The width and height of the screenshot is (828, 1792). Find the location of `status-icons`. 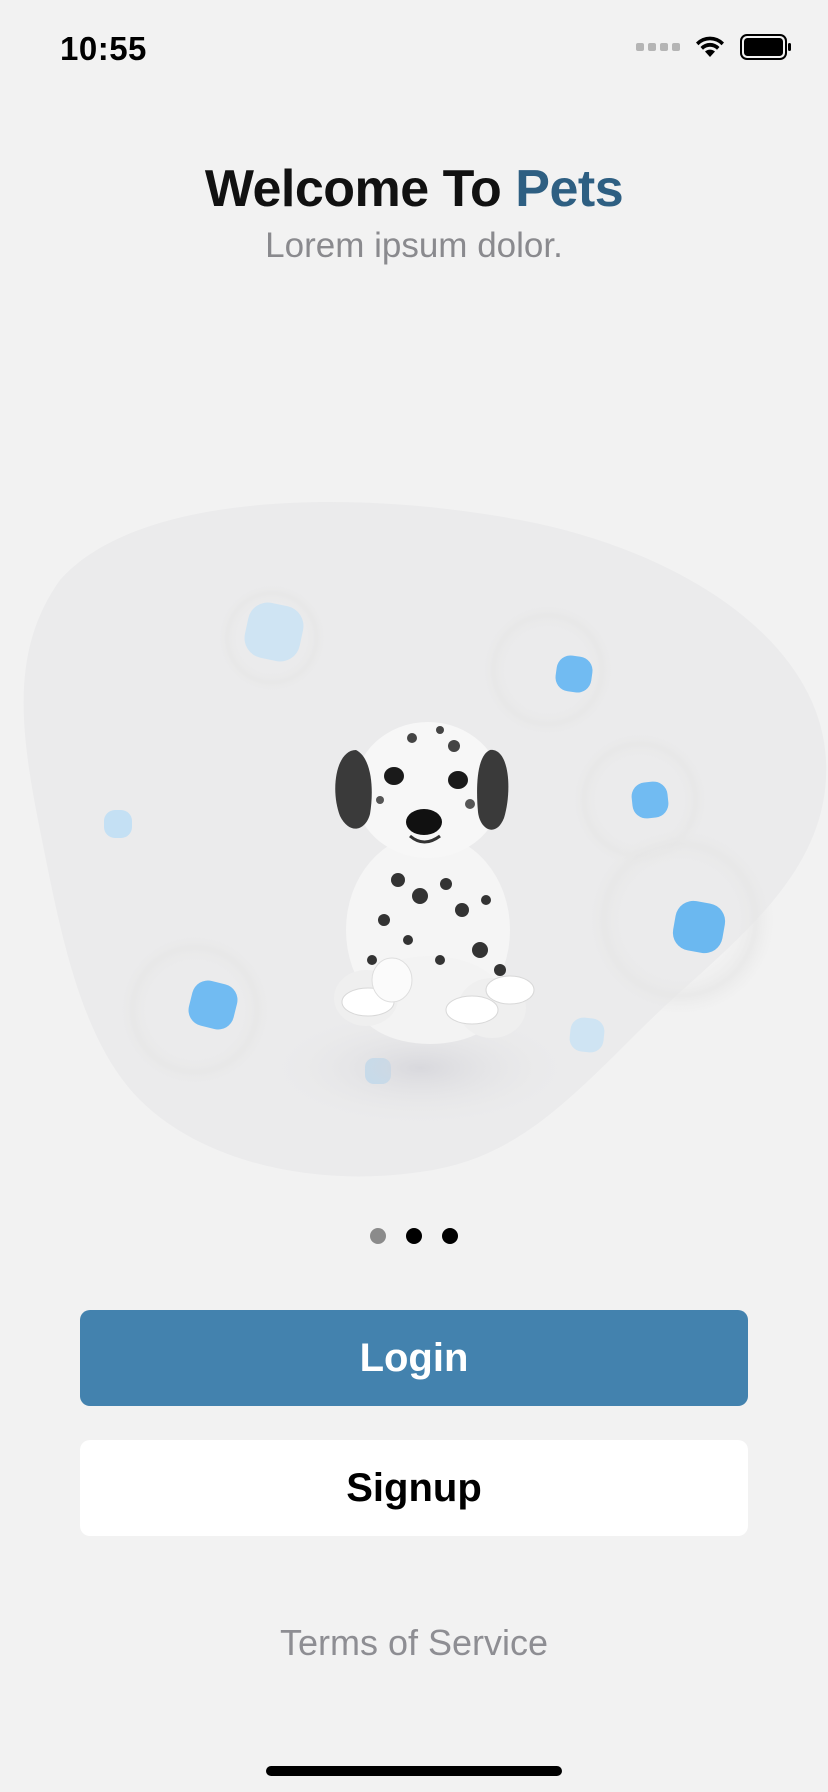

status-icons is located at coordinates (714, 47).